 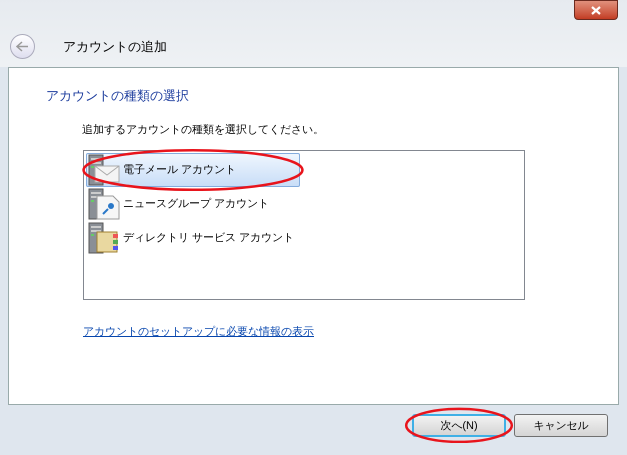 I want to click on account-type-item: ディレクトリ サービス アカウント, so click(x=193, y=238).